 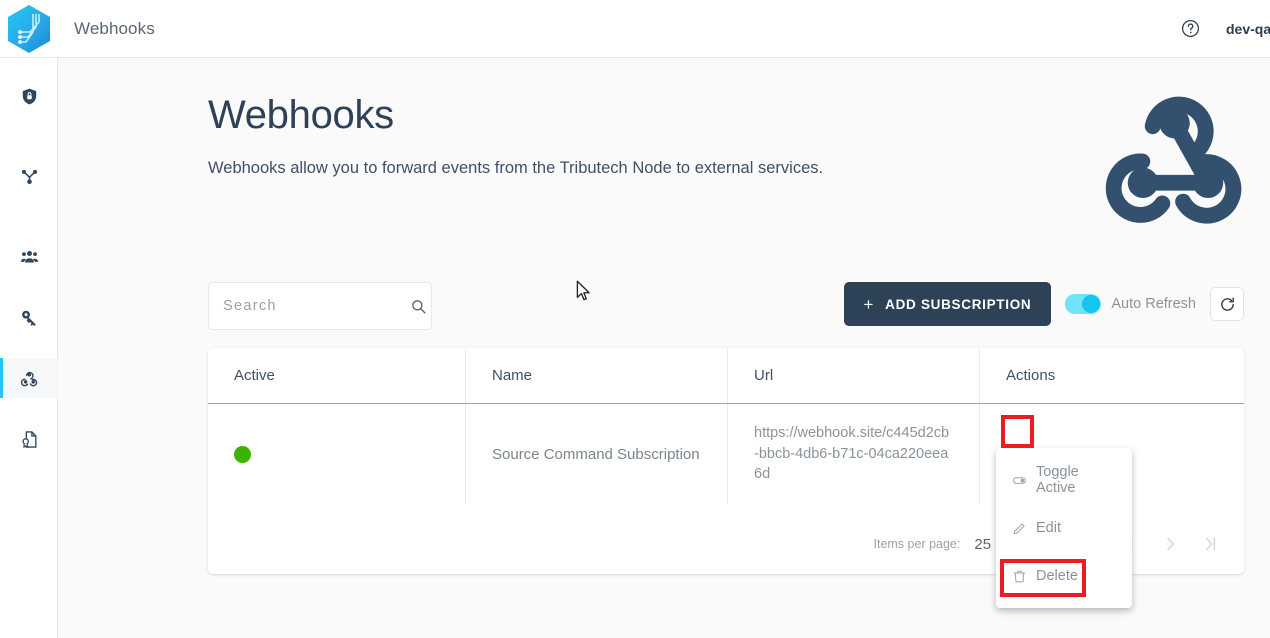 What do you see at coordinates (982, 544) in the screenshot?
I see `items-per-page-value: 25` at bounding box center [982, 544].